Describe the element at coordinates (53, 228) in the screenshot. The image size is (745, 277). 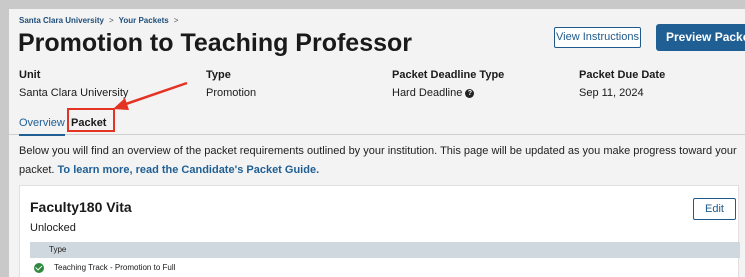
I see `card-status: Unlocked` at that location.